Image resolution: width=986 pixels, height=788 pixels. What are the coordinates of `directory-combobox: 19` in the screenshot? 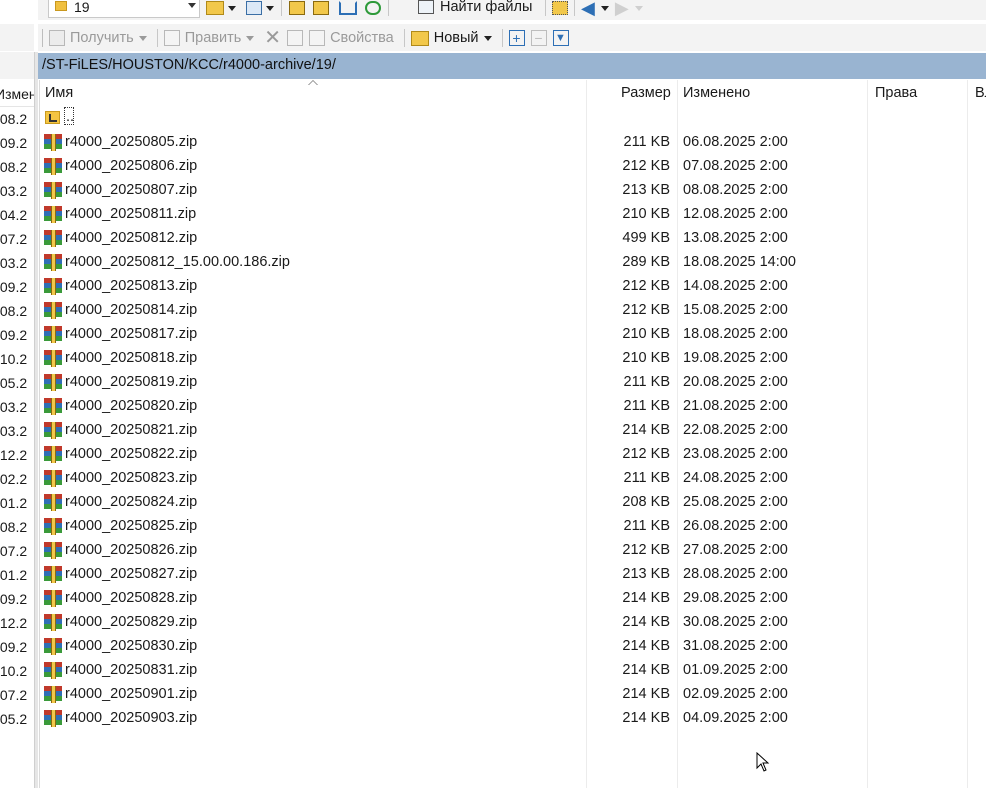 It's located at (124, 9).